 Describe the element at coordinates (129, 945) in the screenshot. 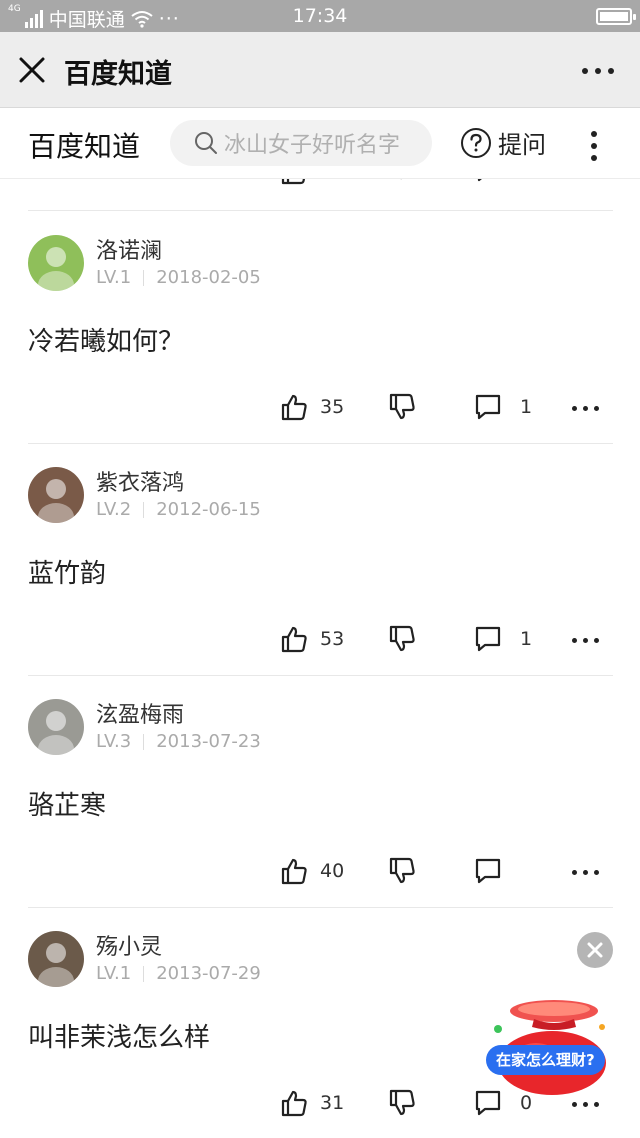

I see `username: 殇小灵` at that location.